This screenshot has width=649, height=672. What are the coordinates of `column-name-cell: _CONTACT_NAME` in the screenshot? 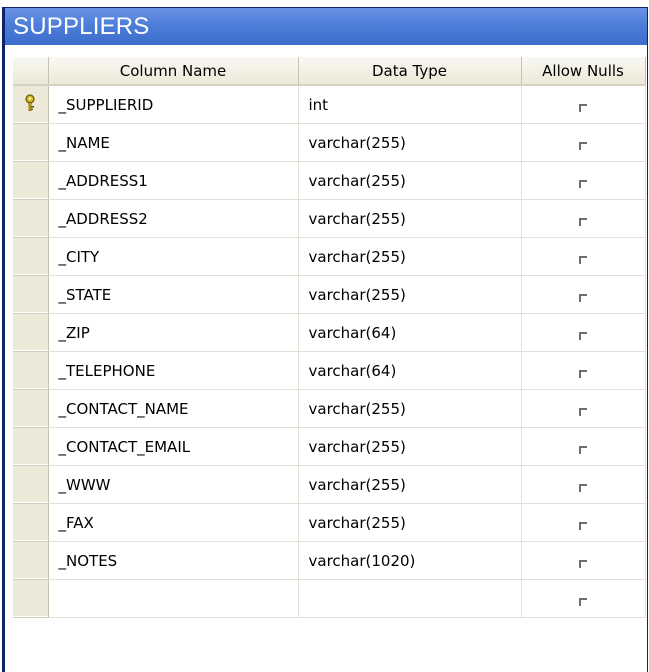 It's located at (173, 408).